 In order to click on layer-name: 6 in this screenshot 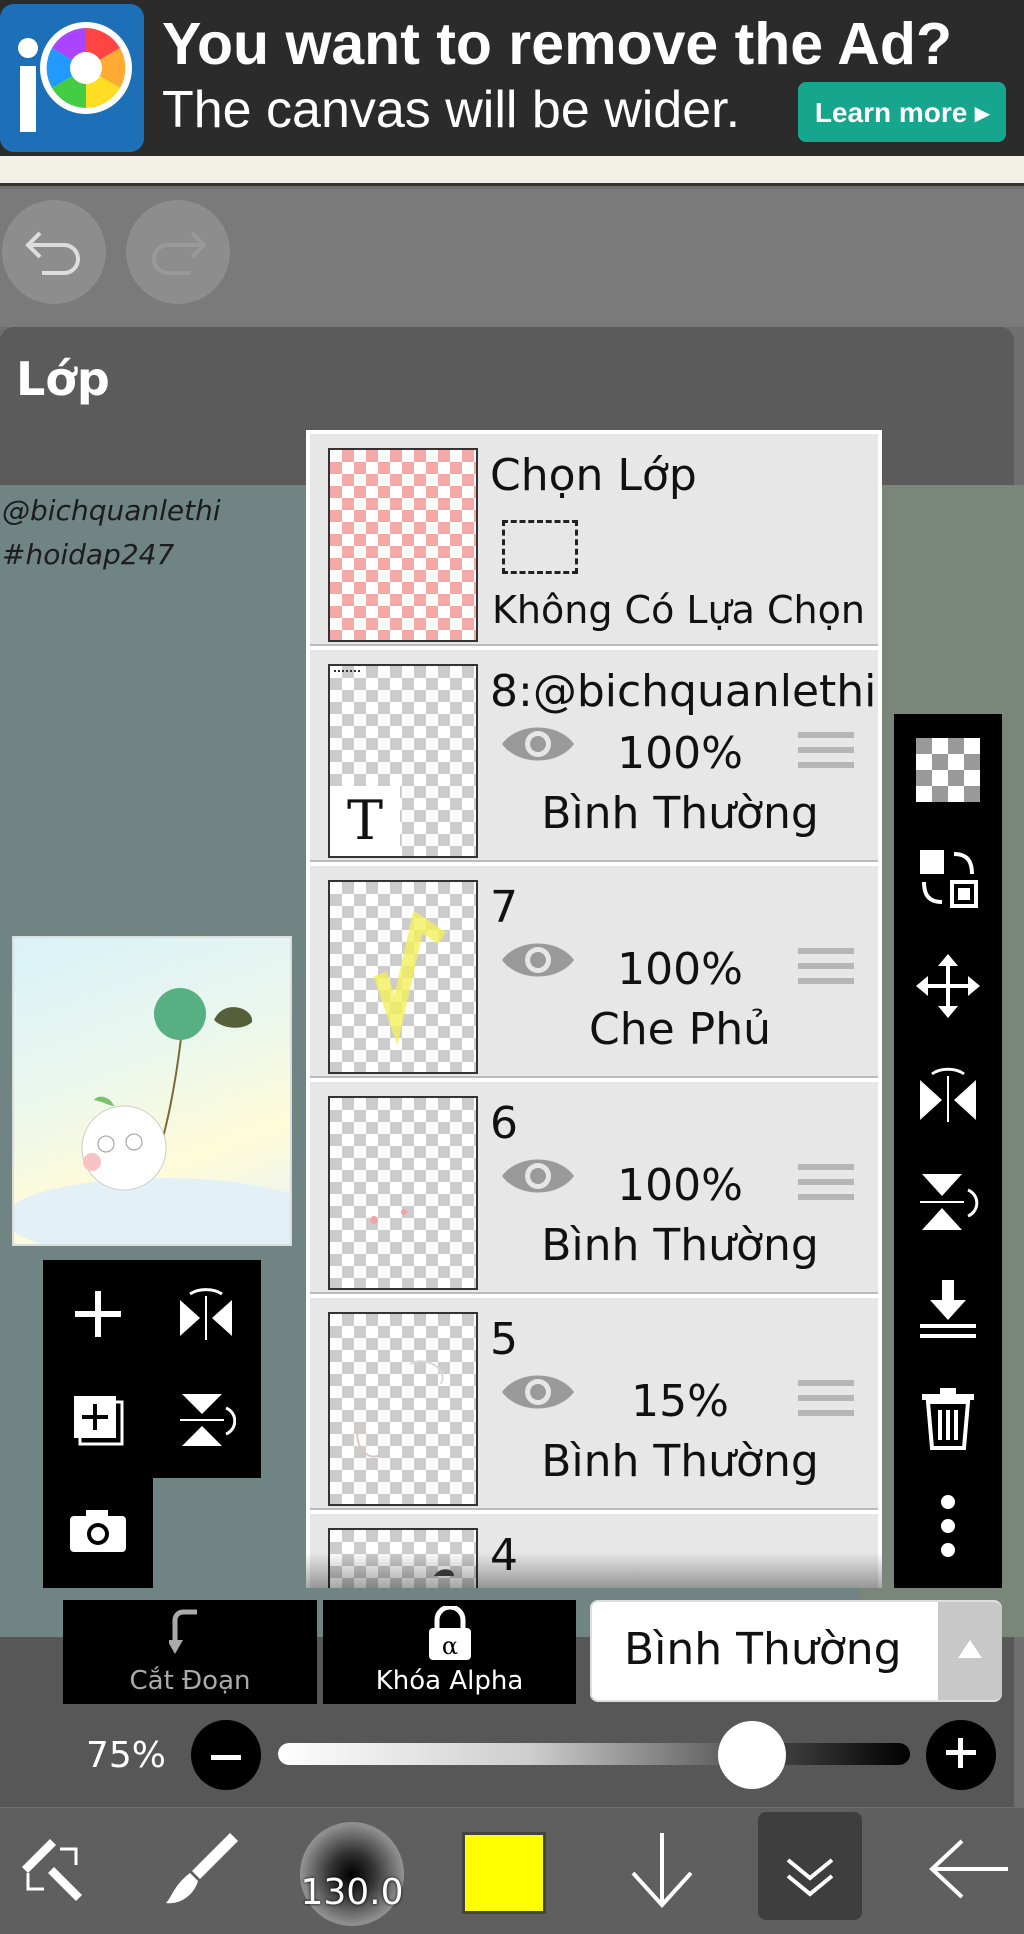, I will do `click(504, 1123)`.